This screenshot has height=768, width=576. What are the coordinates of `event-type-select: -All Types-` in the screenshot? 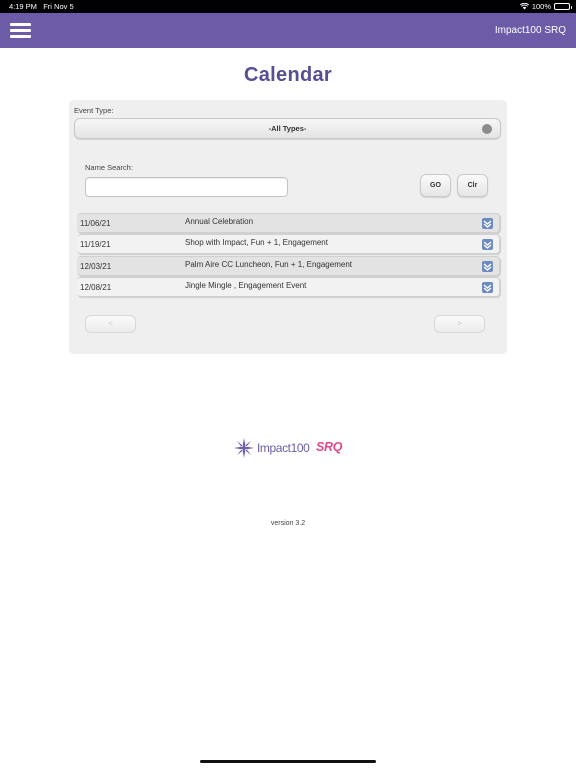 It's located at (287, 128).